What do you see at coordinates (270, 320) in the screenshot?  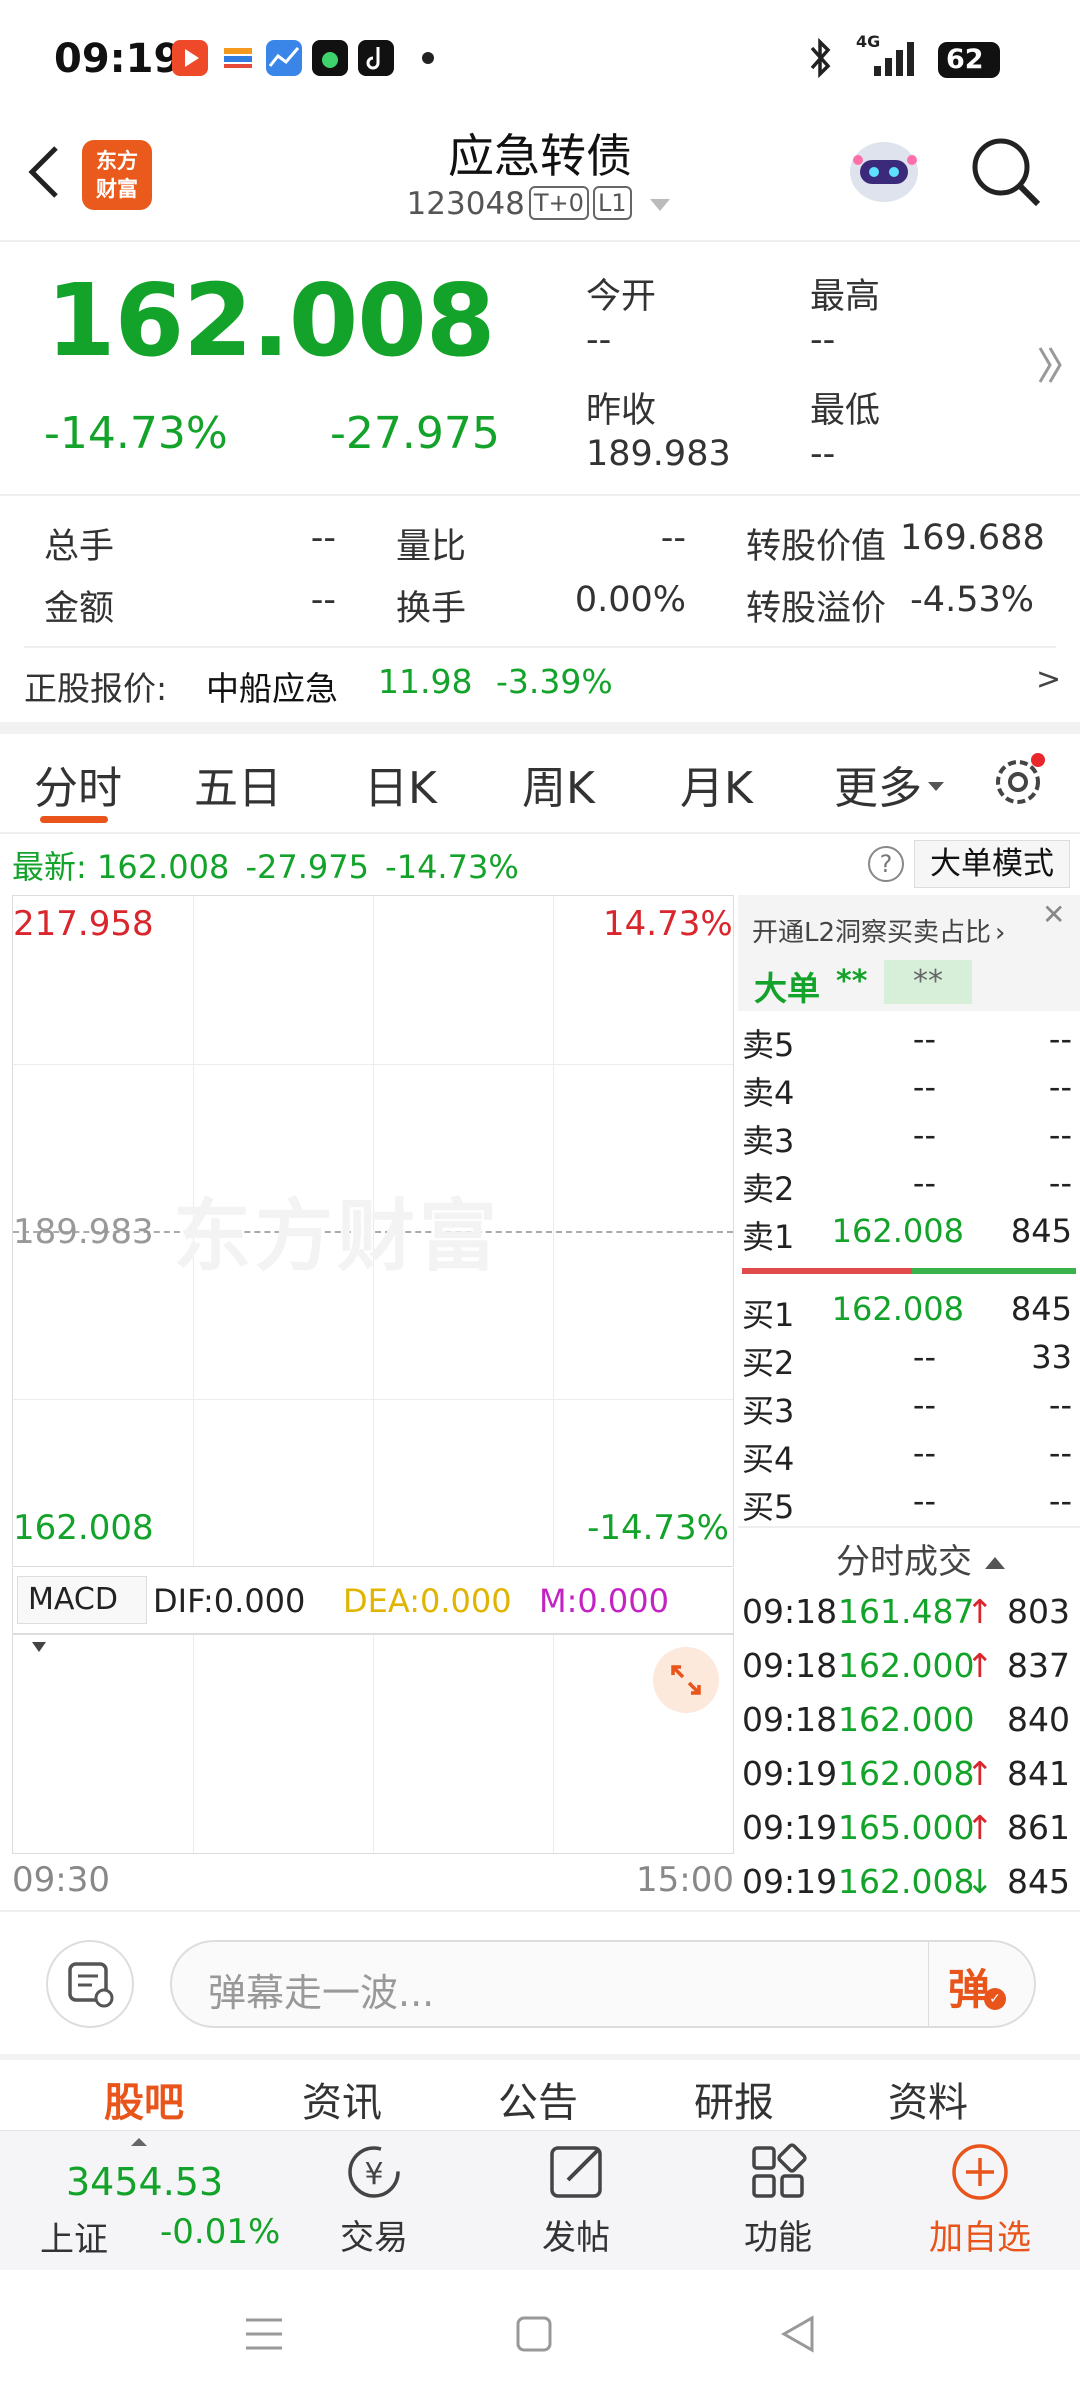 I see `last-price: 162.008` at bounding box center [270, 320].